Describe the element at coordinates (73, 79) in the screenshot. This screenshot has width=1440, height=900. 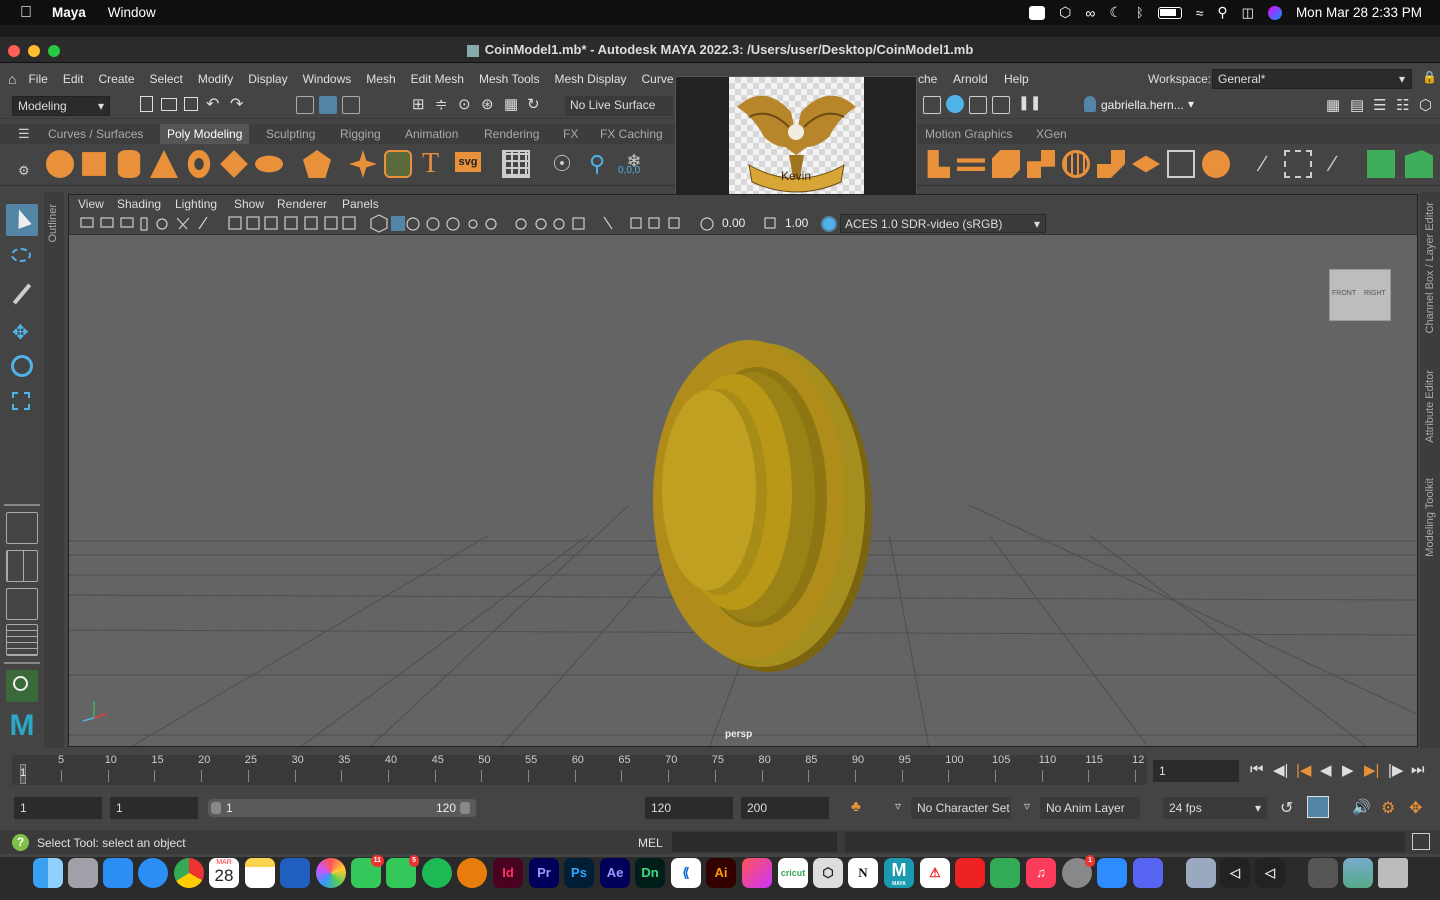
I see `menu-edit: Edit` at that location.